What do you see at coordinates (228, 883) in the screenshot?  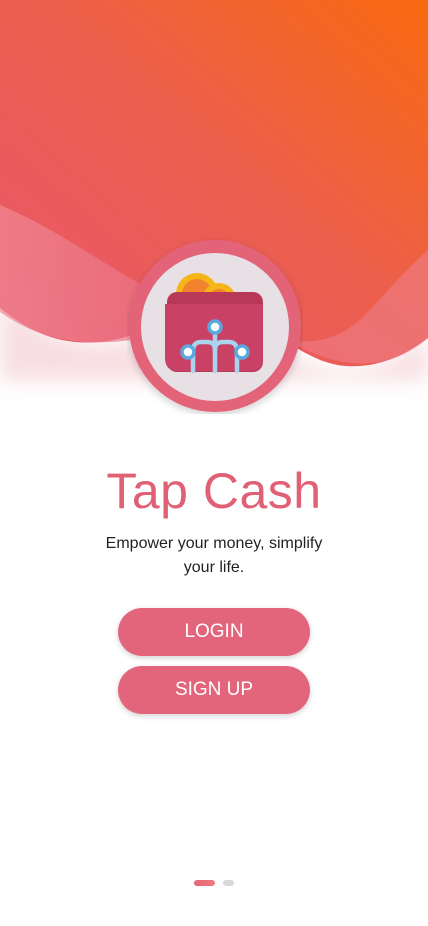 I see `page-indicator-dot-inactive` at bounding box center [228, 883].